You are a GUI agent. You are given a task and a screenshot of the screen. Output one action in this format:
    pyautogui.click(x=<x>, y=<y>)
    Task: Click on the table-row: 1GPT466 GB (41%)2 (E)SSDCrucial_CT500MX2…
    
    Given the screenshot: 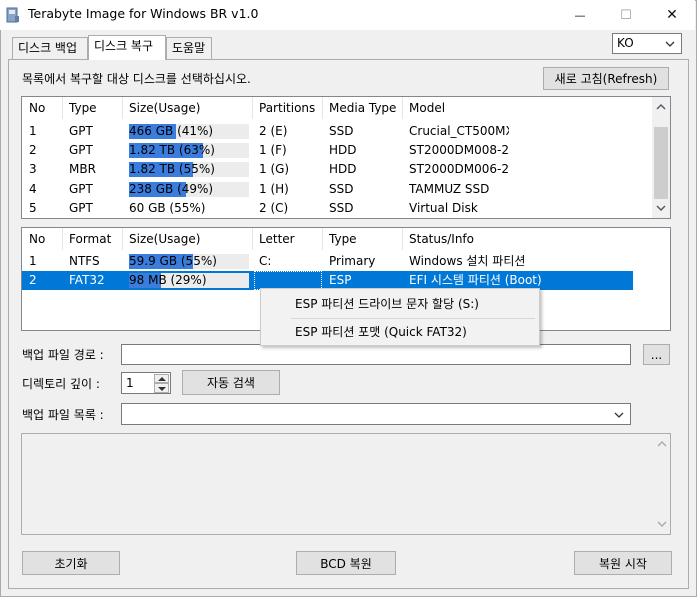 What is the action you would take?
    pyautogui.click(x=337, y=131)
    